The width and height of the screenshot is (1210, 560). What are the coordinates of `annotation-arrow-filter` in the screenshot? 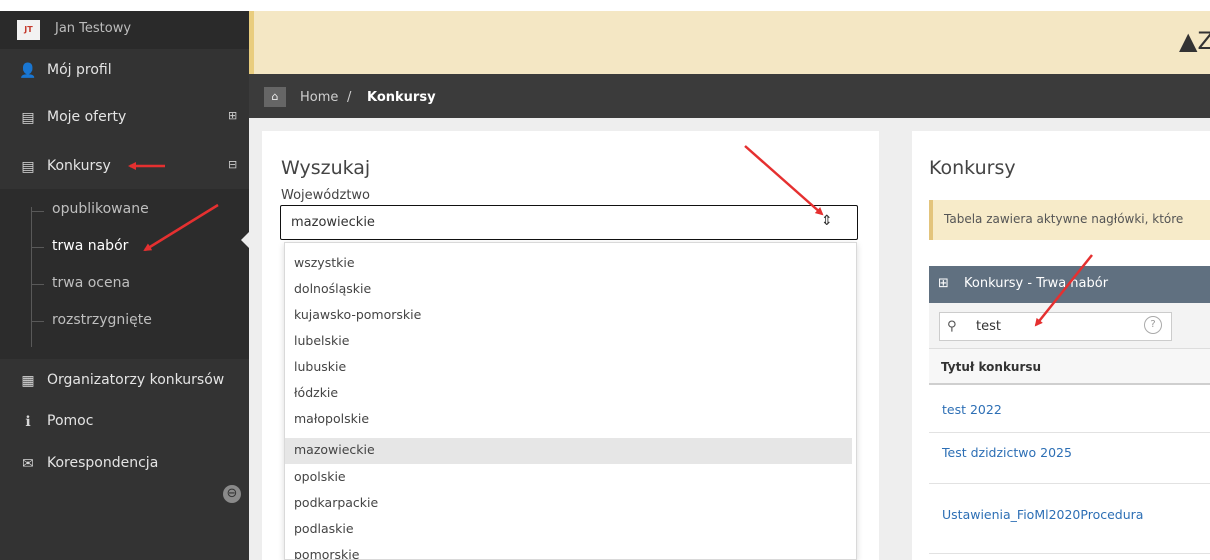 It's located at (1063, 290).